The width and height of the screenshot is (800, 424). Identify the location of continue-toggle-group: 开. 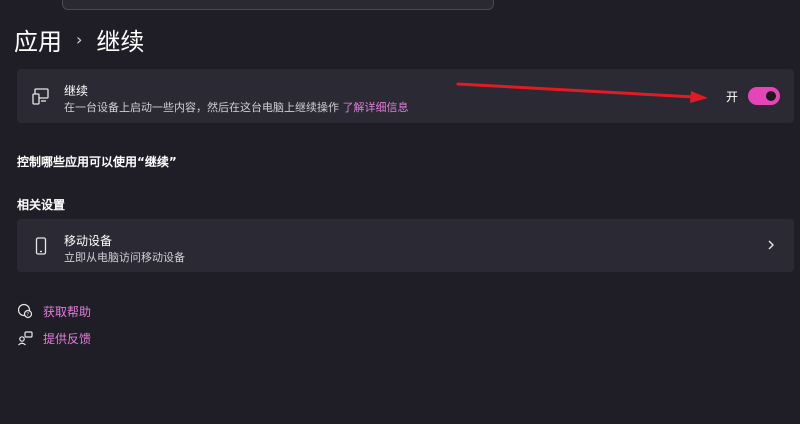
(753, 96).